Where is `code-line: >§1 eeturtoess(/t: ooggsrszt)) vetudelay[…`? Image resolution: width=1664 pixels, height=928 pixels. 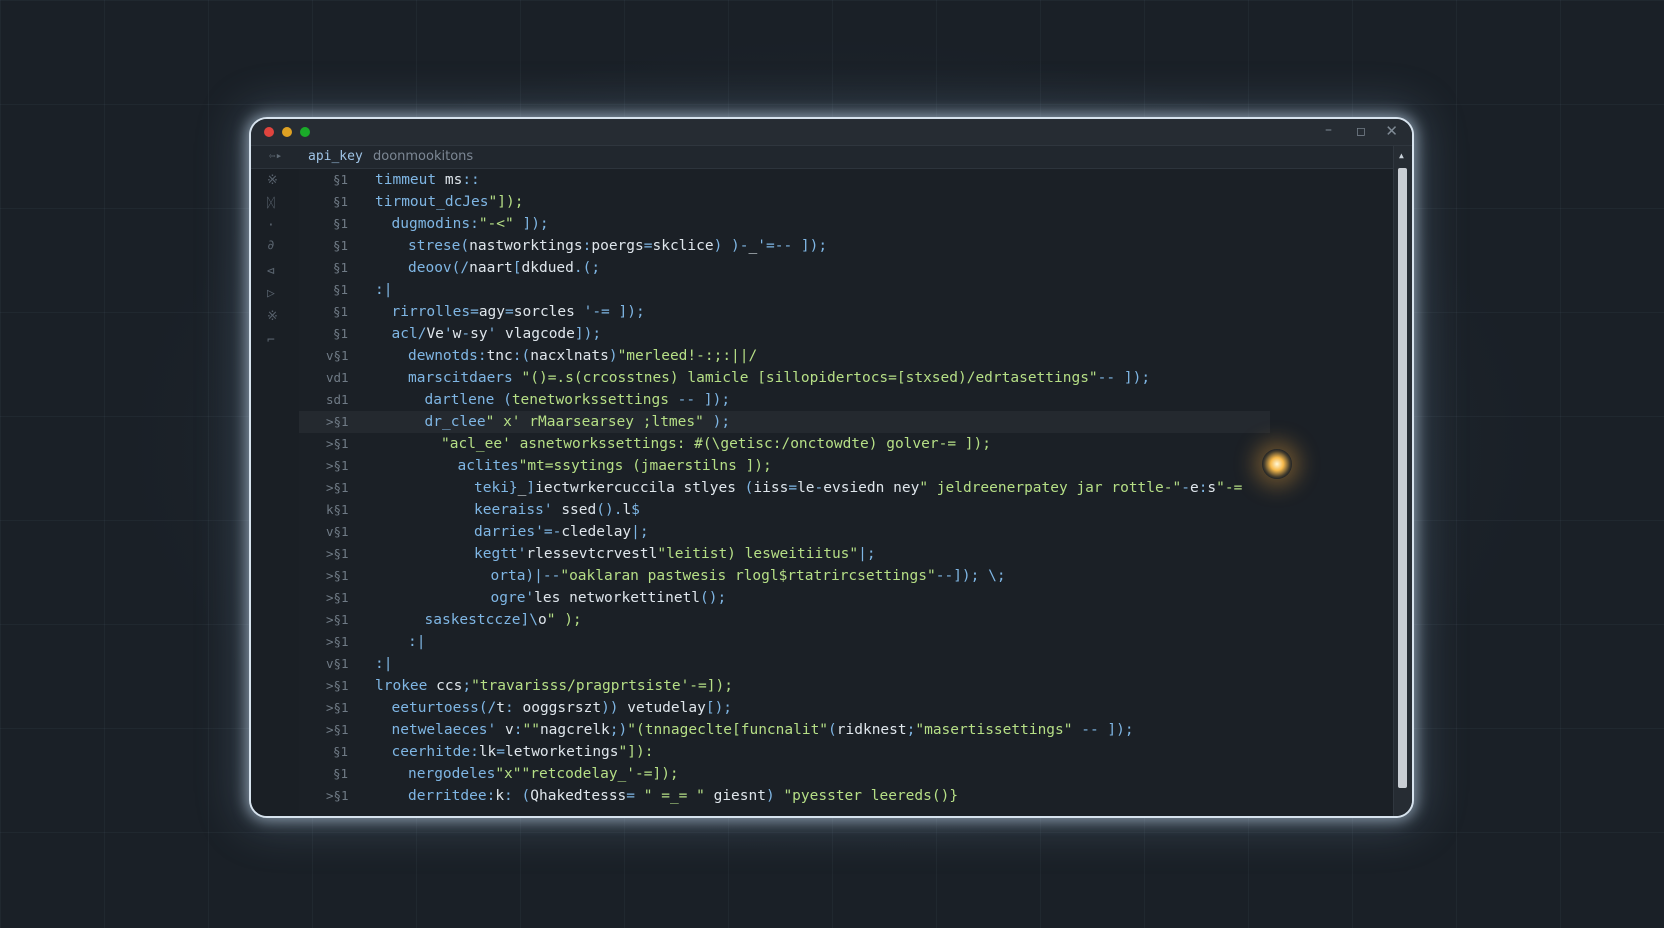
code-line: >§1 eeturtoess(/t: ooggsrszt)) vetudelay[… is located at coordinates (846, 708).